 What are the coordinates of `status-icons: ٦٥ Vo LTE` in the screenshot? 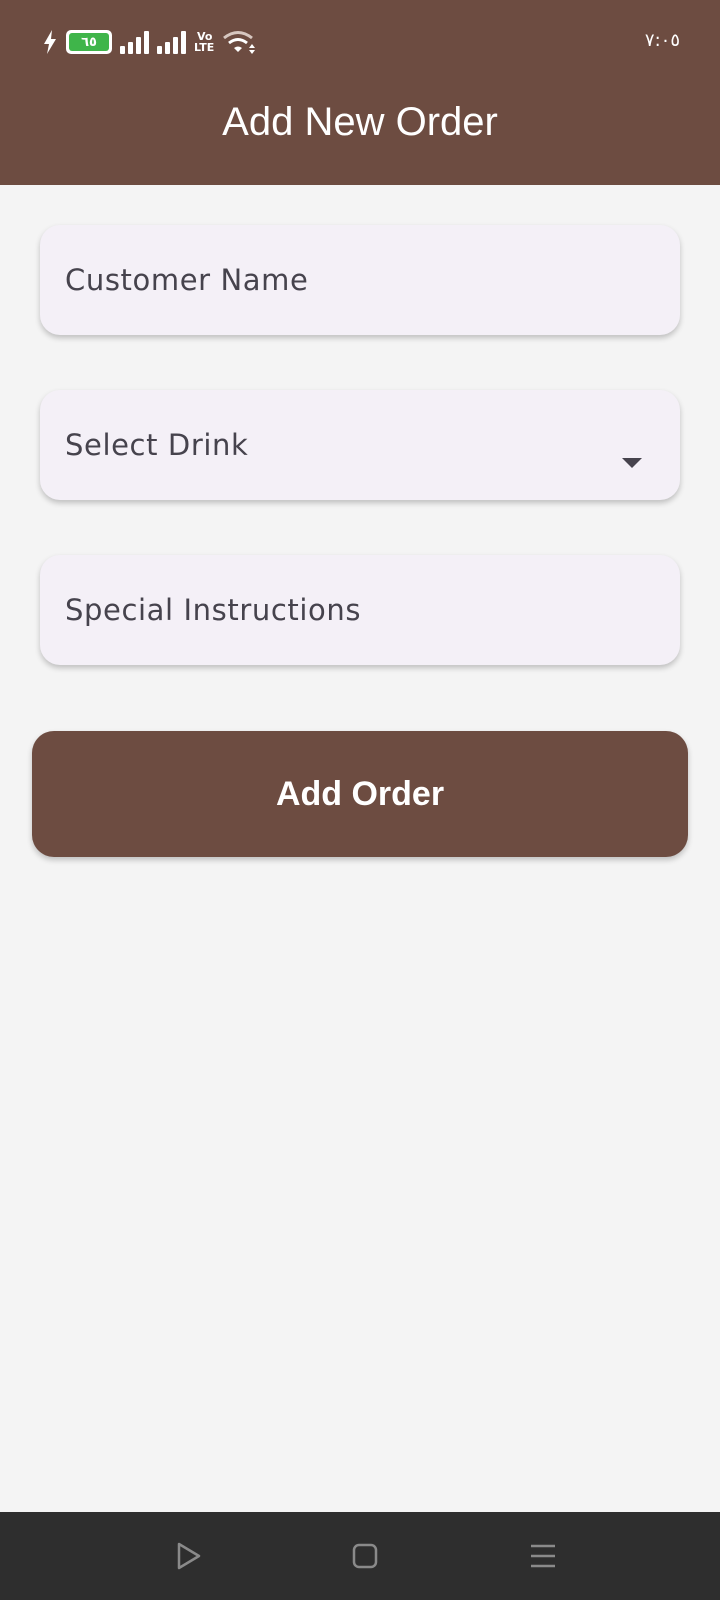 It's located at (150, 42).